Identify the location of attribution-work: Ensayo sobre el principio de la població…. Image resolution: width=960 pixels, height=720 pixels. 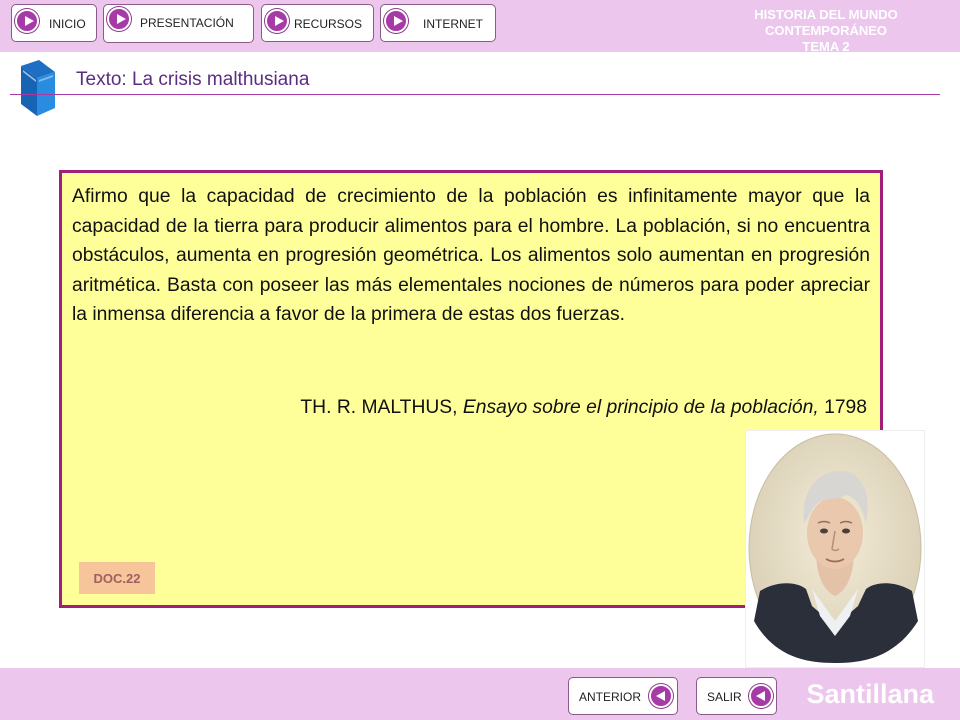
(640, 407).